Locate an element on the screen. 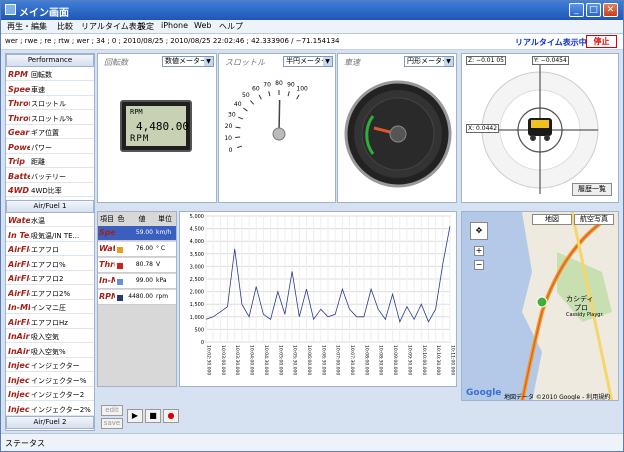  sensor-icon: Injector% is located at coordinates (19, 380).